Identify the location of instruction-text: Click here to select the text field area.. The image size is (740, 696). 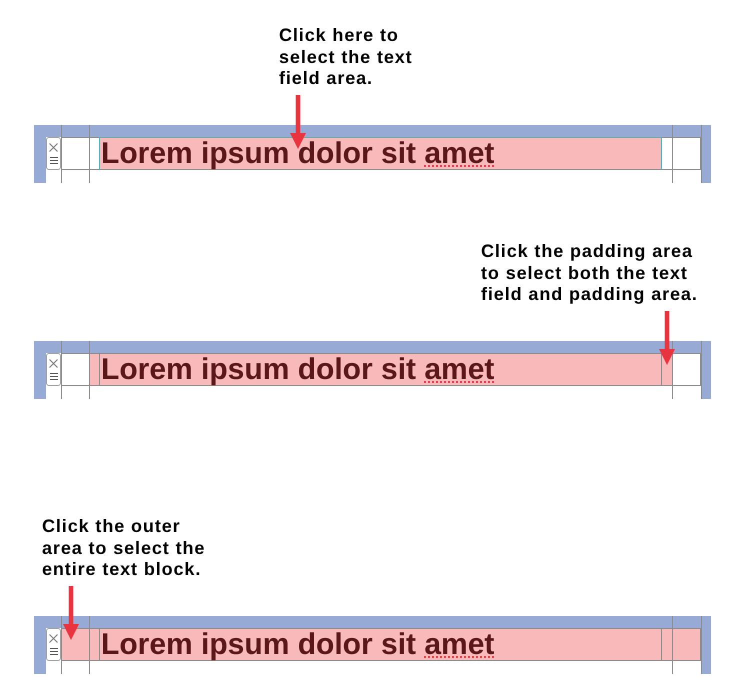
(346, 57).